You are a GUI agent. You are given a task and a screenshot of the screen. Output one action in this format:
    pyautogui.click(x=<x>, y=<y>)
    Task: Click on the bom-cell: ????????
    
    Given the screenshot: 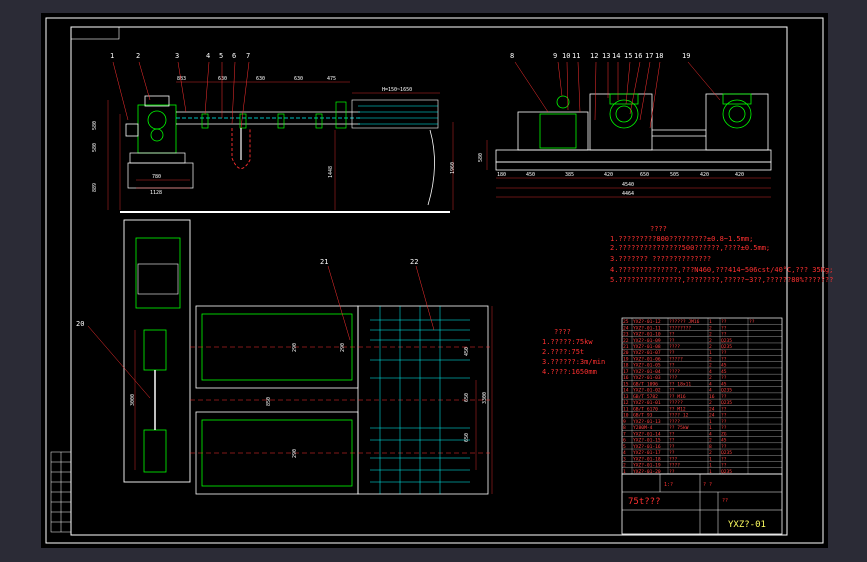 What is the action you would take?
    pyautogui.click(x=680, y=328)
    